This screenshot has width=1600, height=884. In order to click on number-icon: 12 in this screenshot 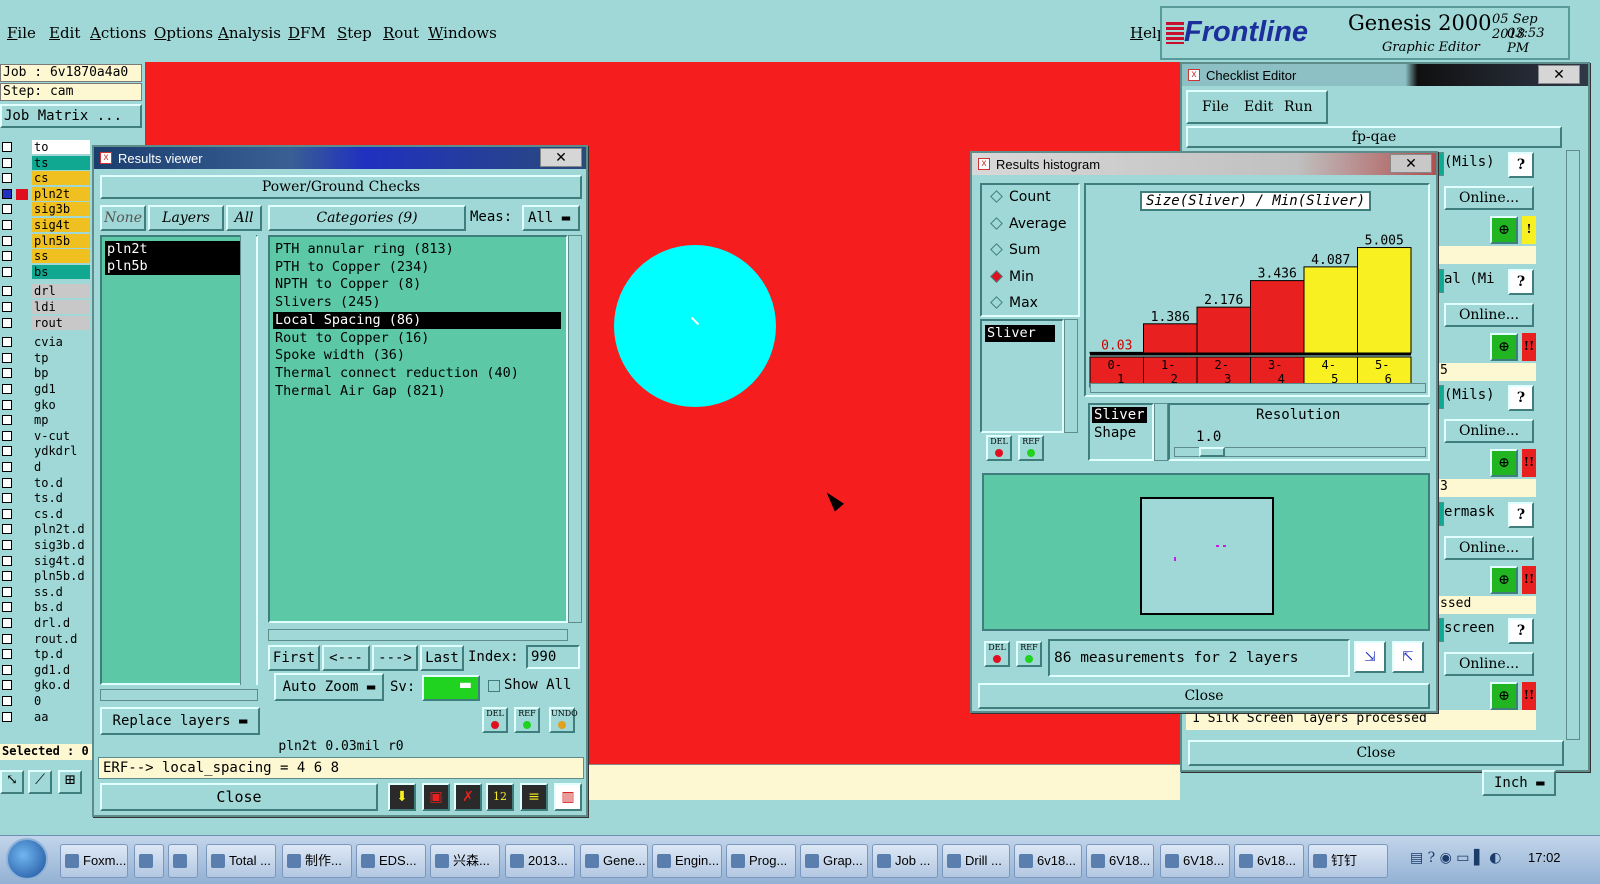, I will do `click(500, 797)`.